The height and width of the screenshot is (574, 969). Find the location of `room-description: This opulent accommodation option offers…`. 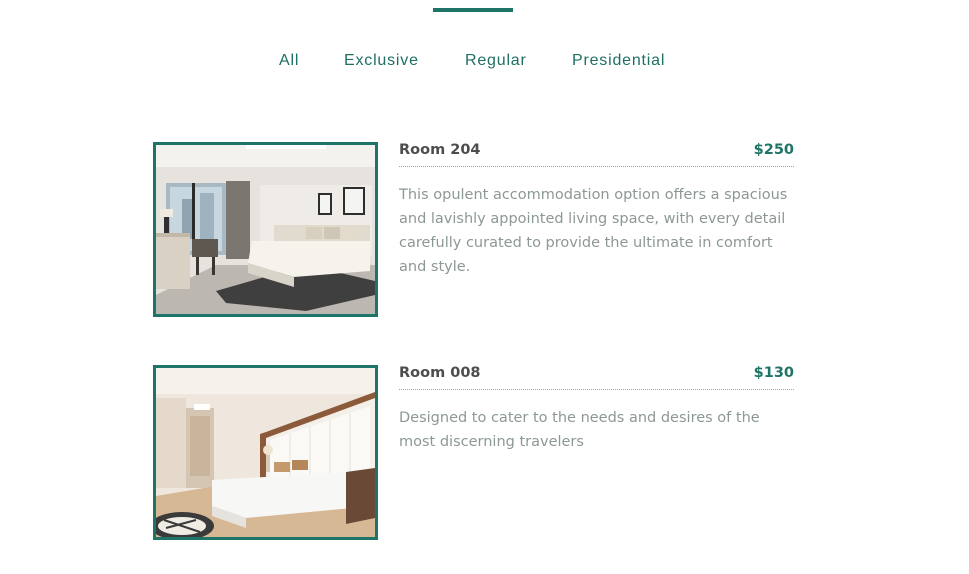

room-description: This opulent accommodation option offers… is located at coordinates (593, 231).